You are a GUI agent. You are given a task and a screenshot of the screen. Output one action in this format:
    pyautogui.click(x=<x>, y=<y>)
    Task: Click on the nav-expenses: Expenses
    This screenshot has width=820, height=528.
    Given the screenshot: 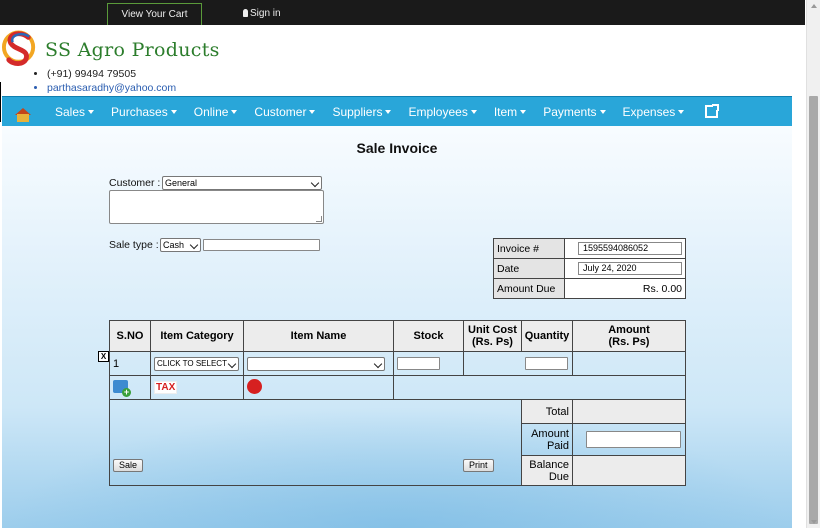 What is the action you would take?
    pyautogui.click(x=654, y=112)
    